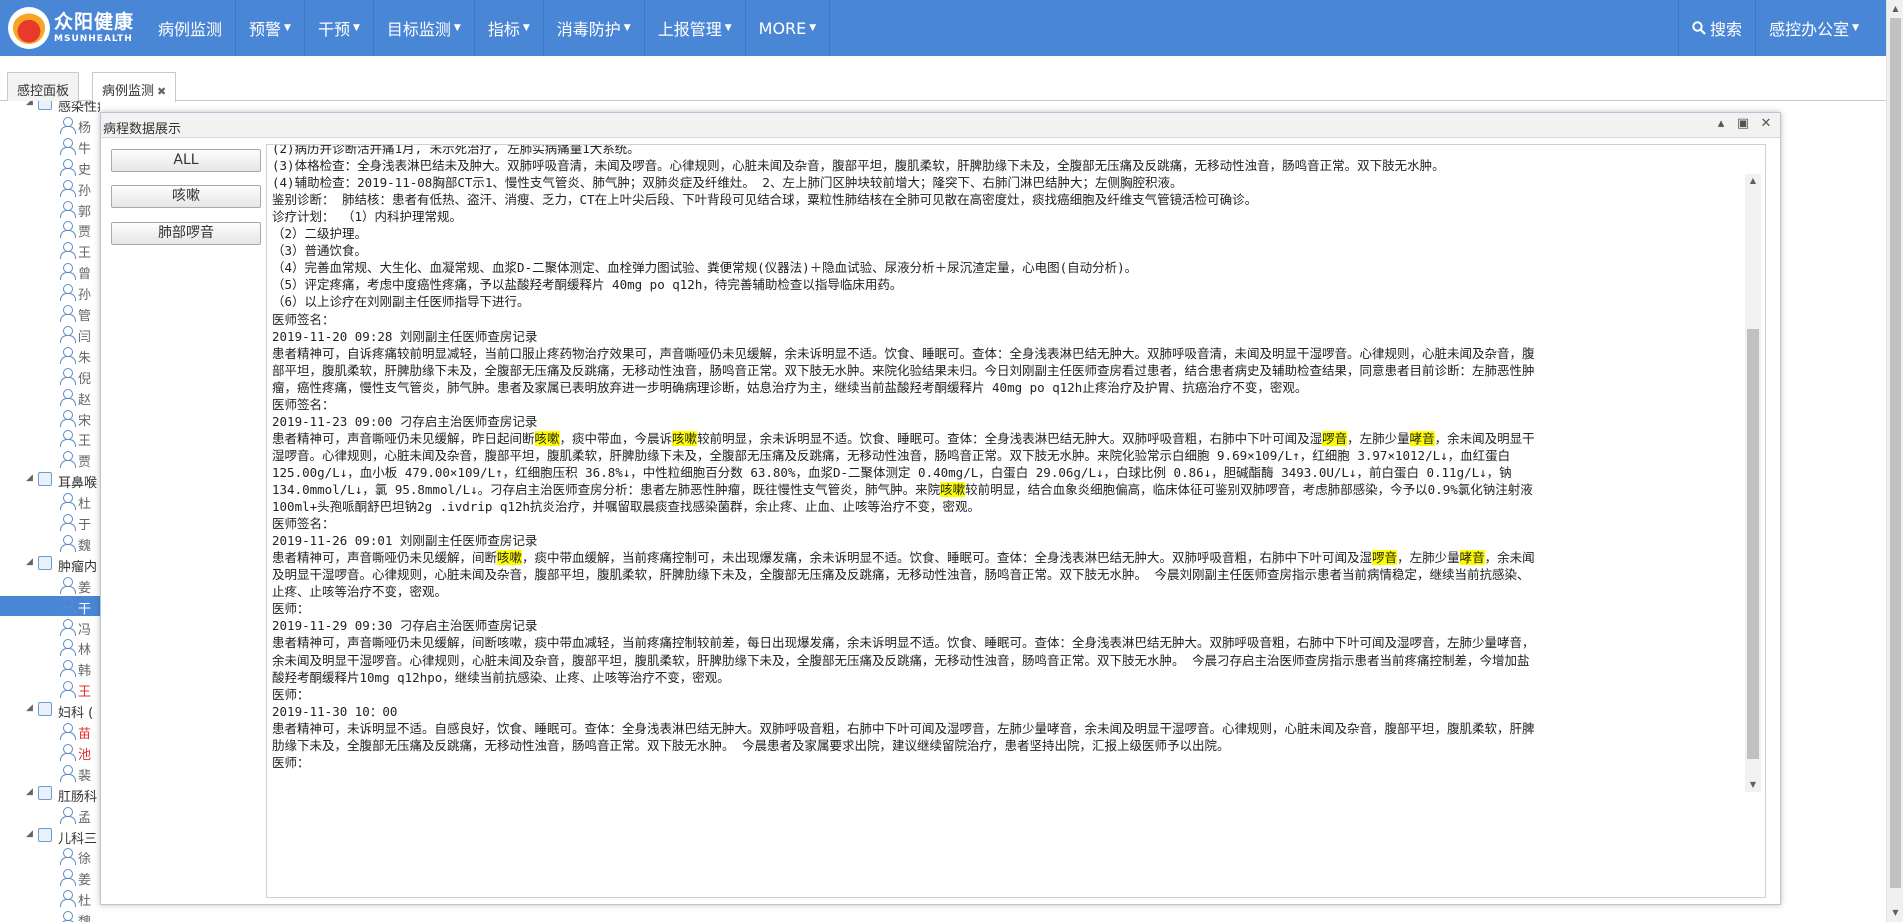  What do you see at coordinates (50, 627) in the screenshot?
I see `tree-patient: 冯` at bounding box center [50, 627].